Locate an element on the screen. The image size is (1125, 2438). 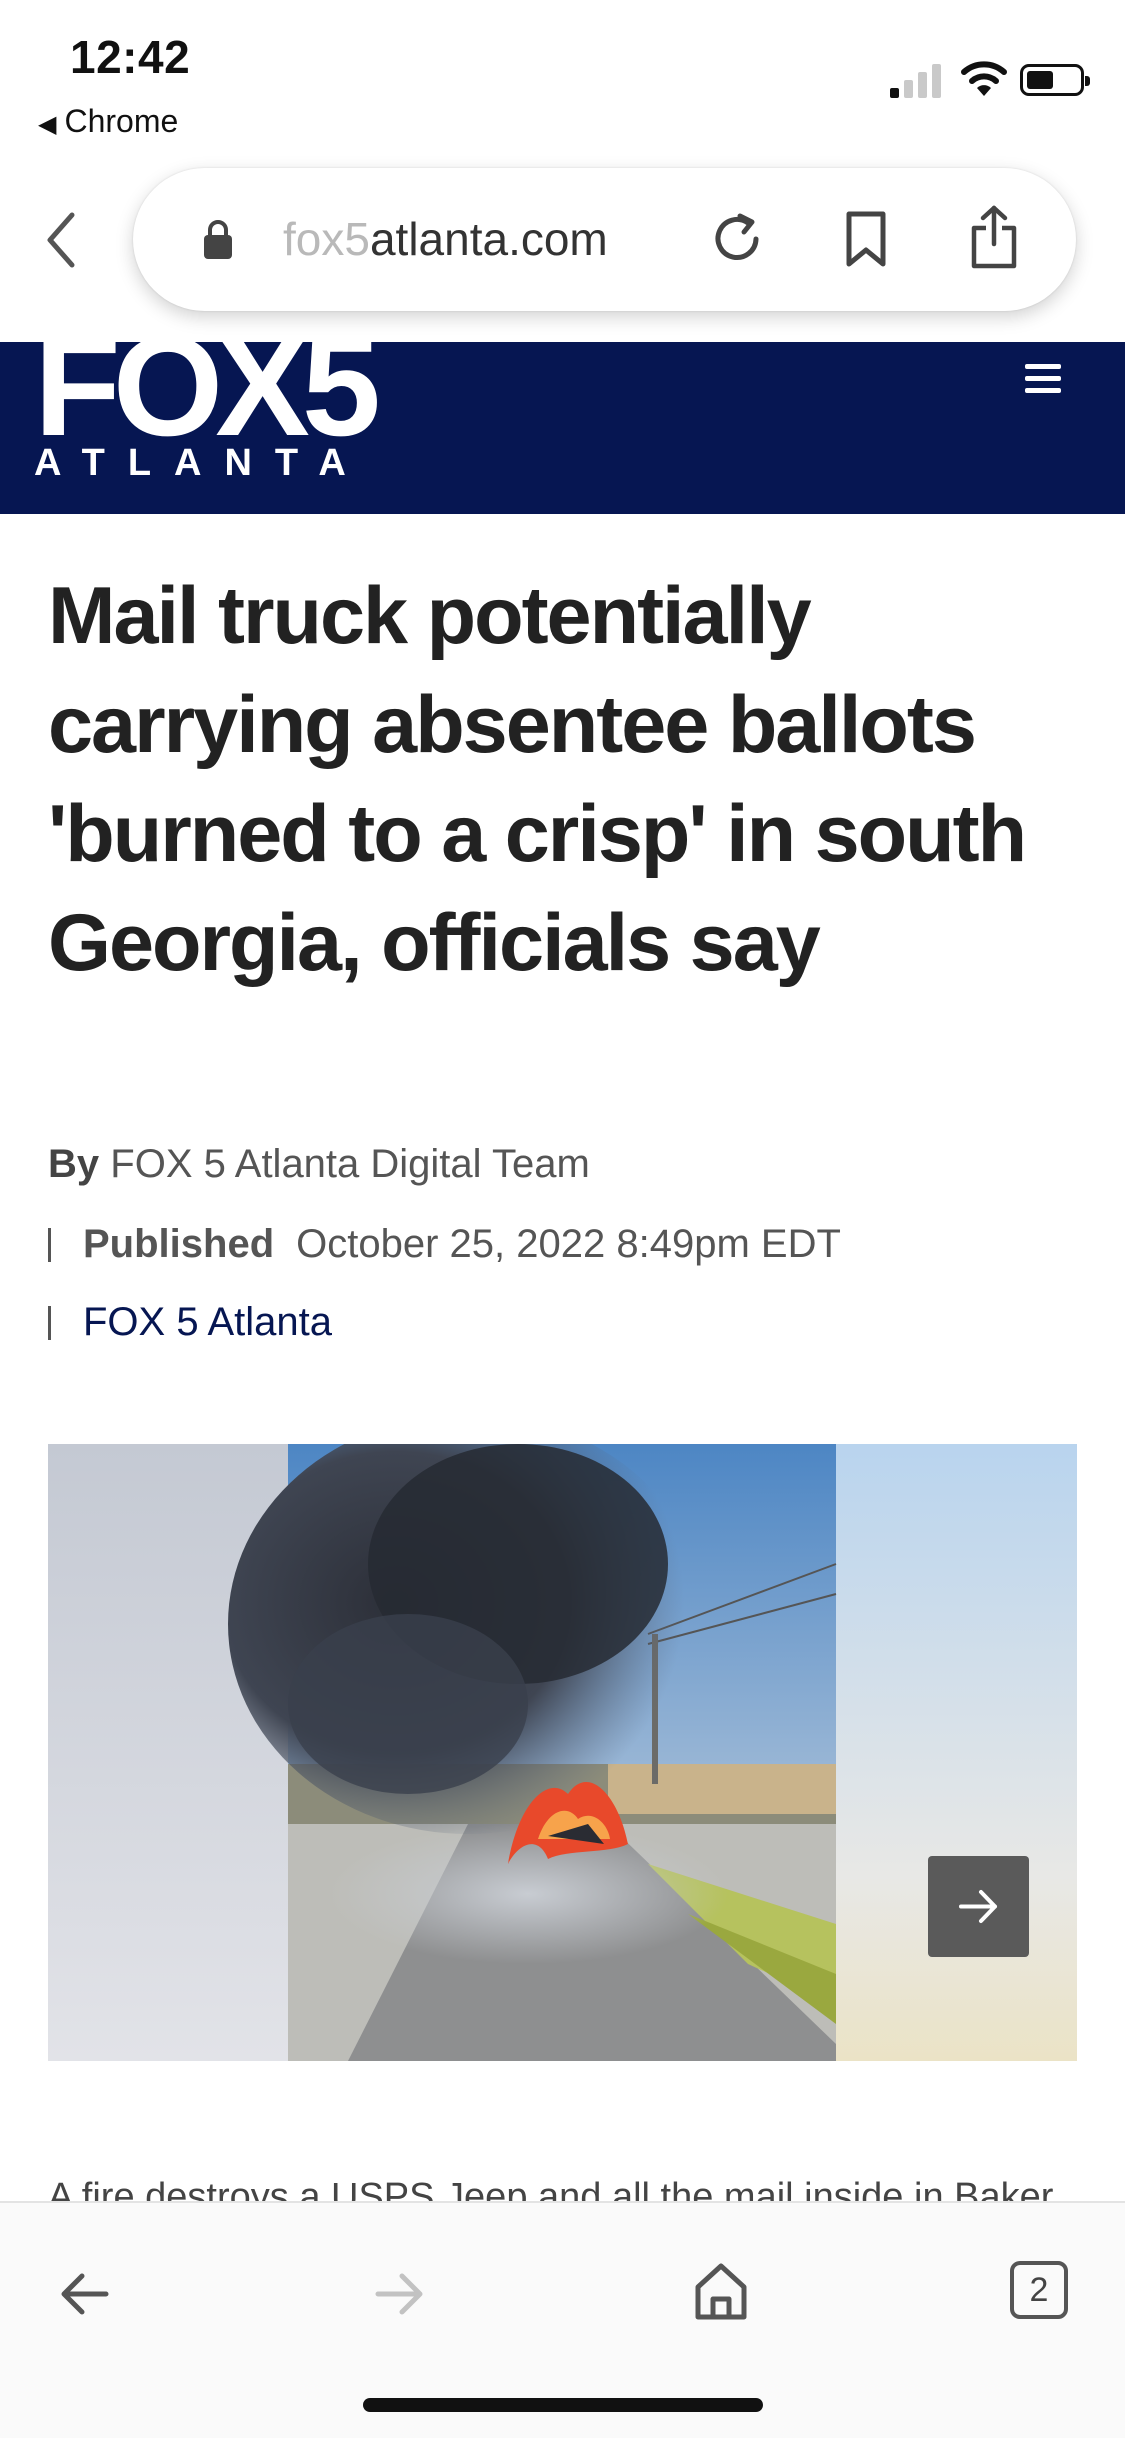
address-bar: fox5atlanta.com is located at coordinates (604, 239).